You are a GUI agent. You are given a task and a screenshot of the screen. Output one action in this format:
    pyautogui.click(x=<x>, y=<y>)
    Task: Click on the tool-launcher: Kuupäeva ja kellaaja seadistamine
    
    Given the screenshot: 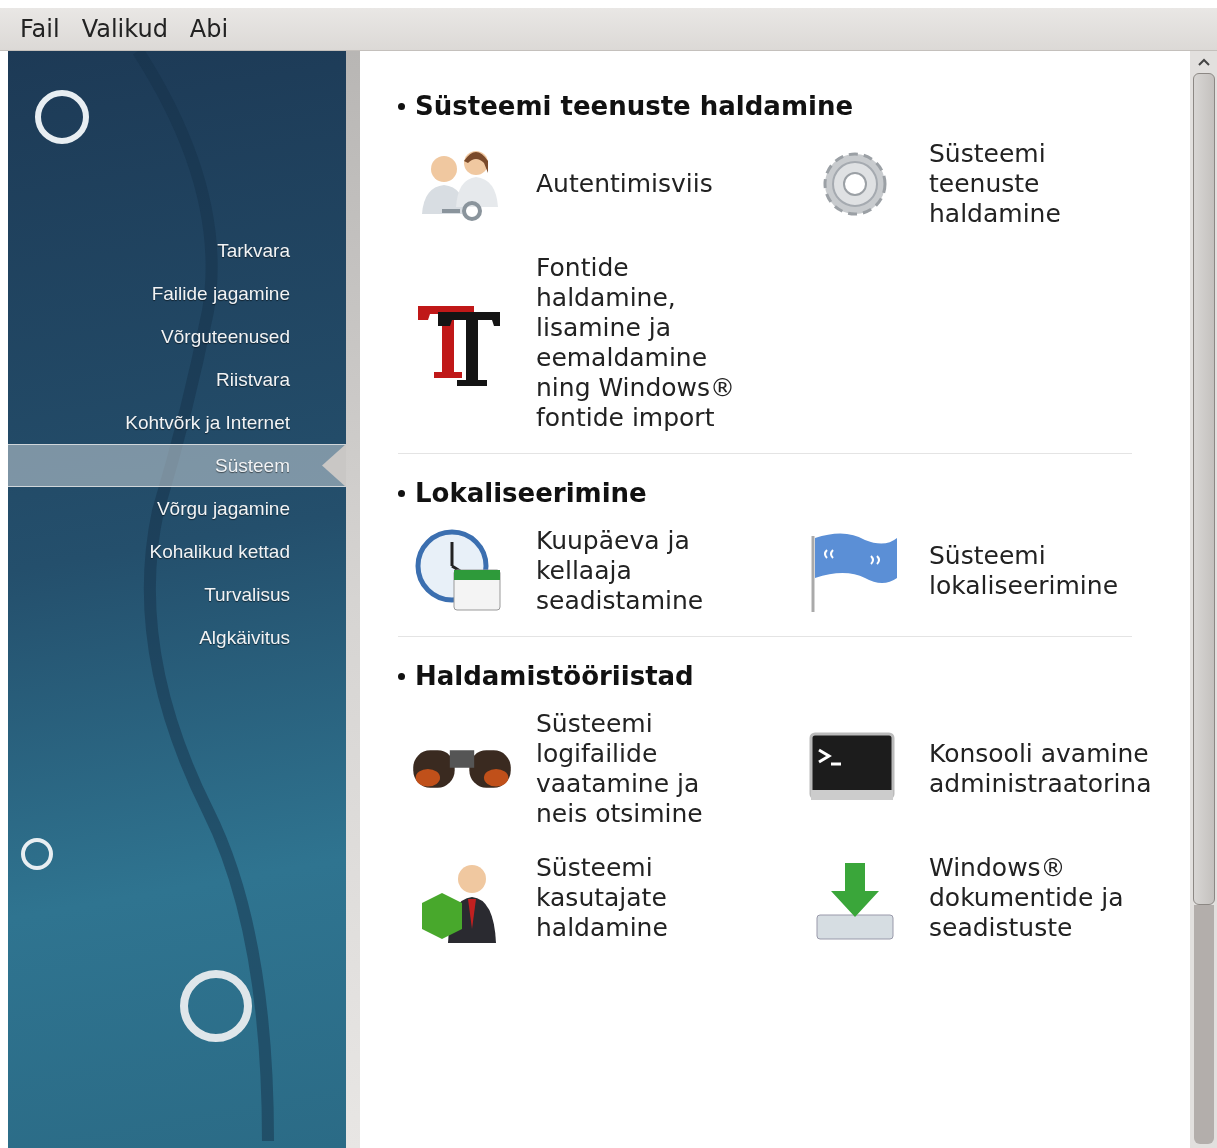 What is the action you would take?
    pyautogui.click(x=608, y=571)
    